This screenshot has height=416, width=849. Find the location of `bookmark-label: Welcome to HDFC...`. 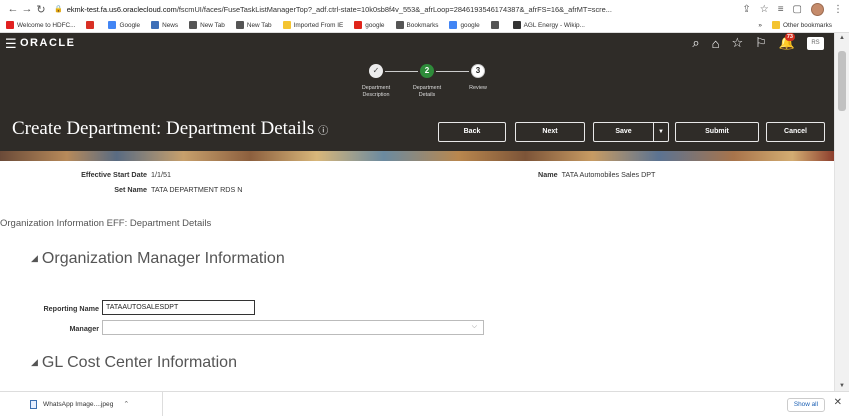

bookmark-label: Welcome to HDFC... is located at coordinates (46, 25).